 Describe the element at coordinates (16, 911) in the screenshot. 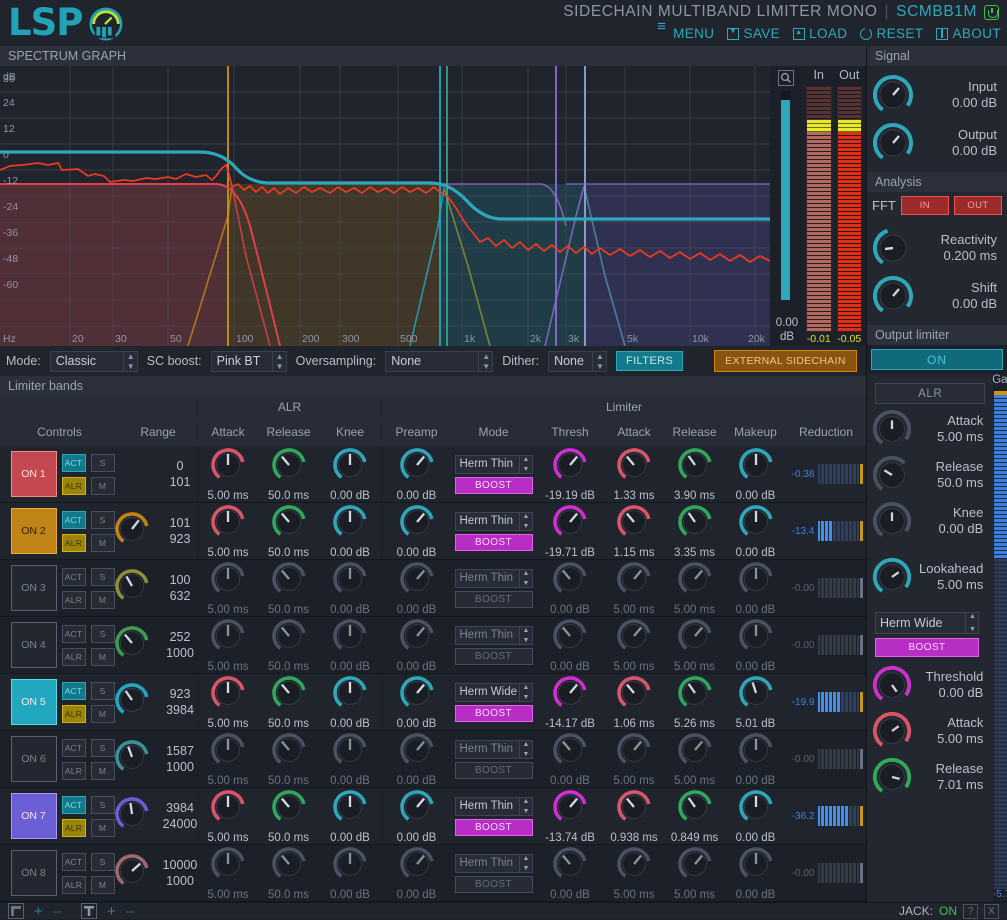

I see `band-add-icon` at that location.